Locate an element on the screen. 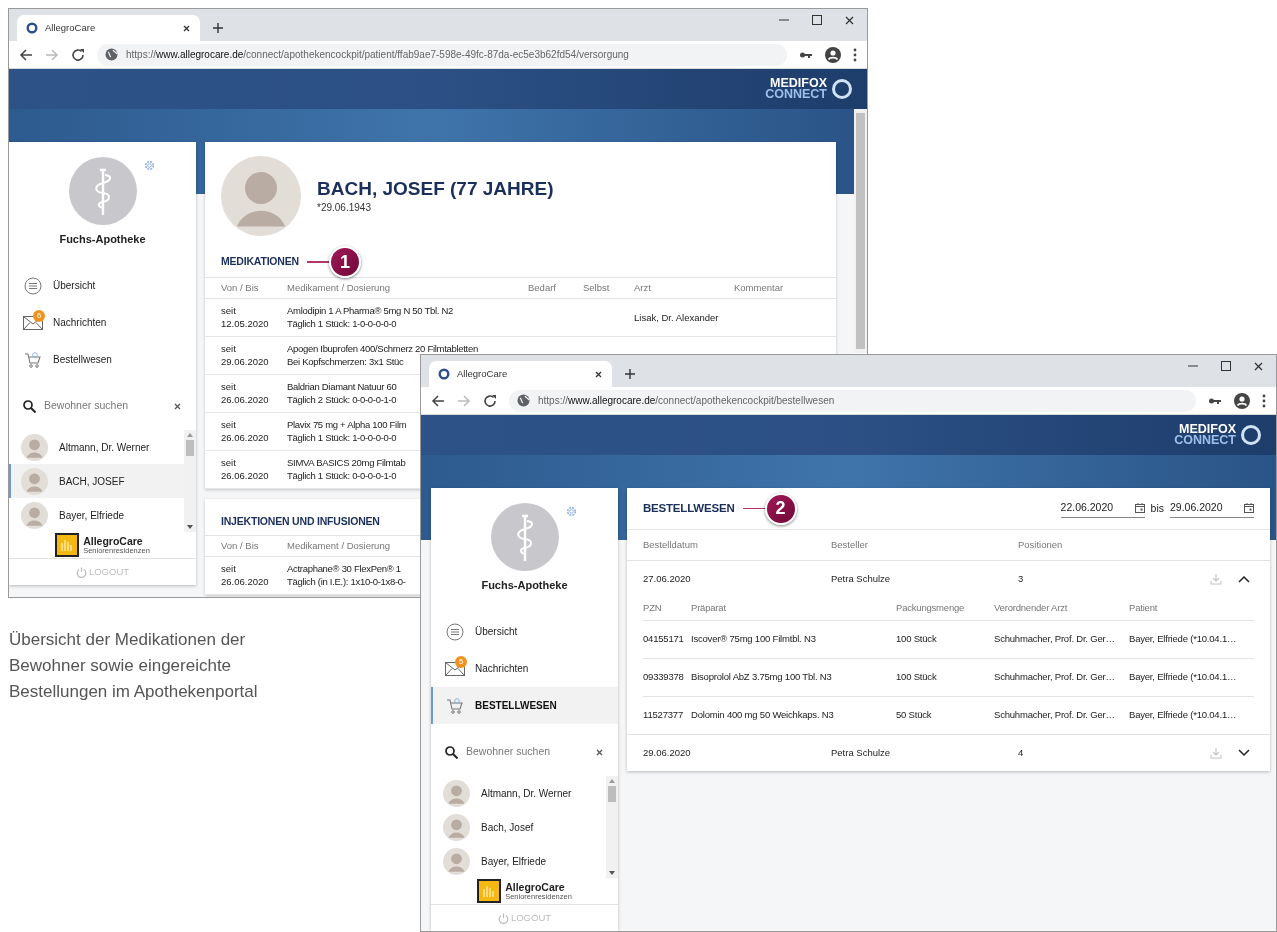 This screenshot has height=932, width=1277. globe-icon is located at coordinates (523, 400).